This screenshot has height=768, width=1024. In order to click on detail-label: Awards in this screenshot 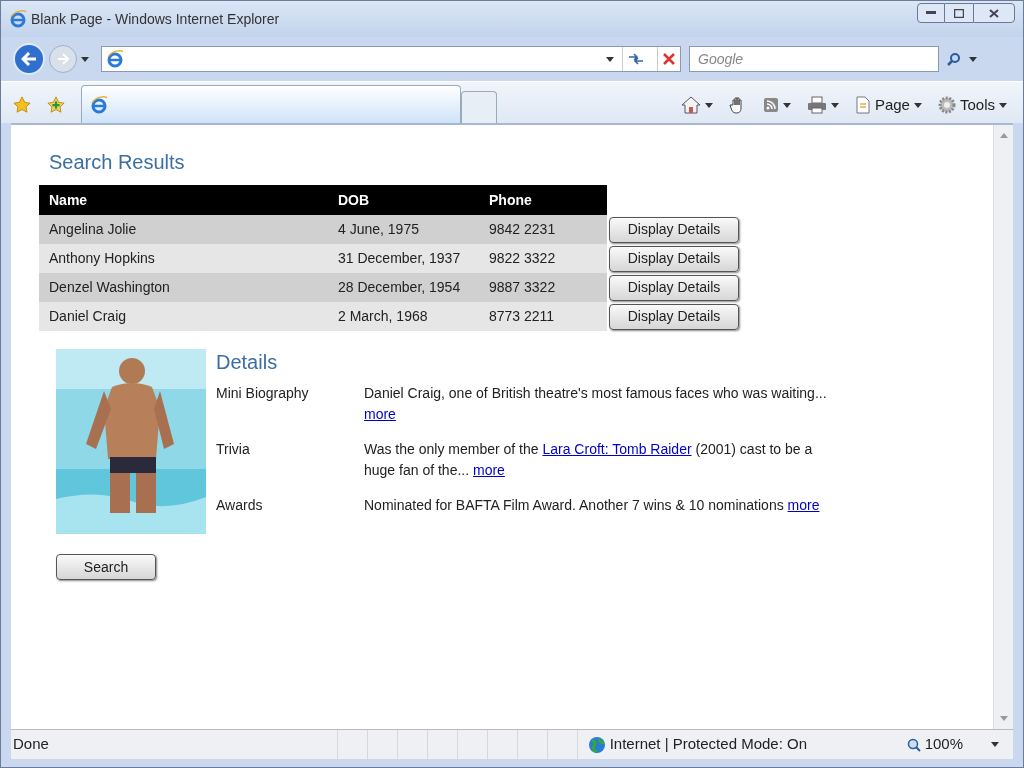, I will do `click(240, 505)`.